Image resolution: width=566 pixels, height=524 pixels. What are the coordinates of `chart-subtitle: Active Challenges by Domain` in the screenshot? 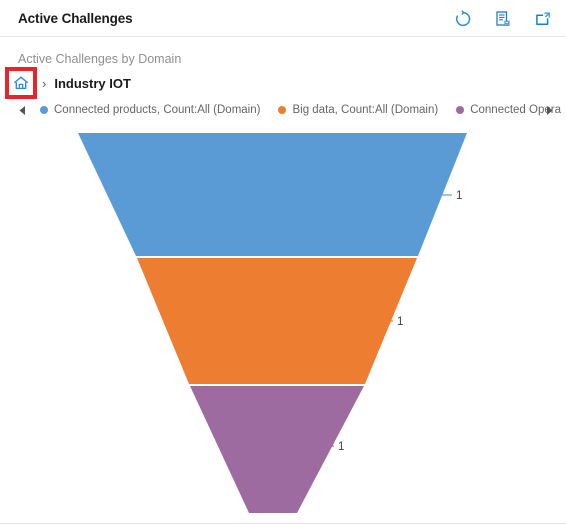 It's located at (100, 59).